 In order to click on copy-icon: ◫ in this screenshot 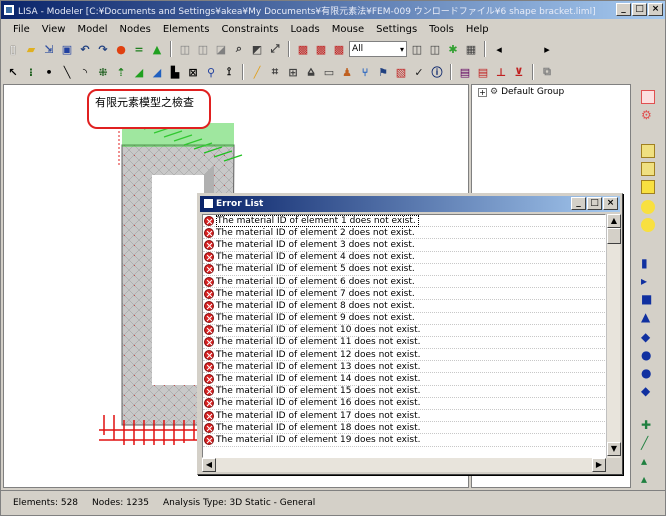, I will do `click(417, 49)`.